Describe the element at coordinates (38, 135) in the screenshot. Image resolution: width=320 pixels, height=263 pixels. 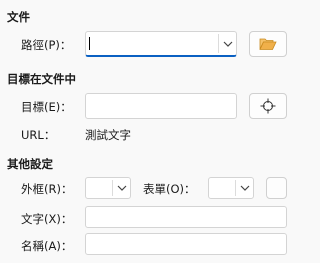
I see `url-label: URL：` at that location.